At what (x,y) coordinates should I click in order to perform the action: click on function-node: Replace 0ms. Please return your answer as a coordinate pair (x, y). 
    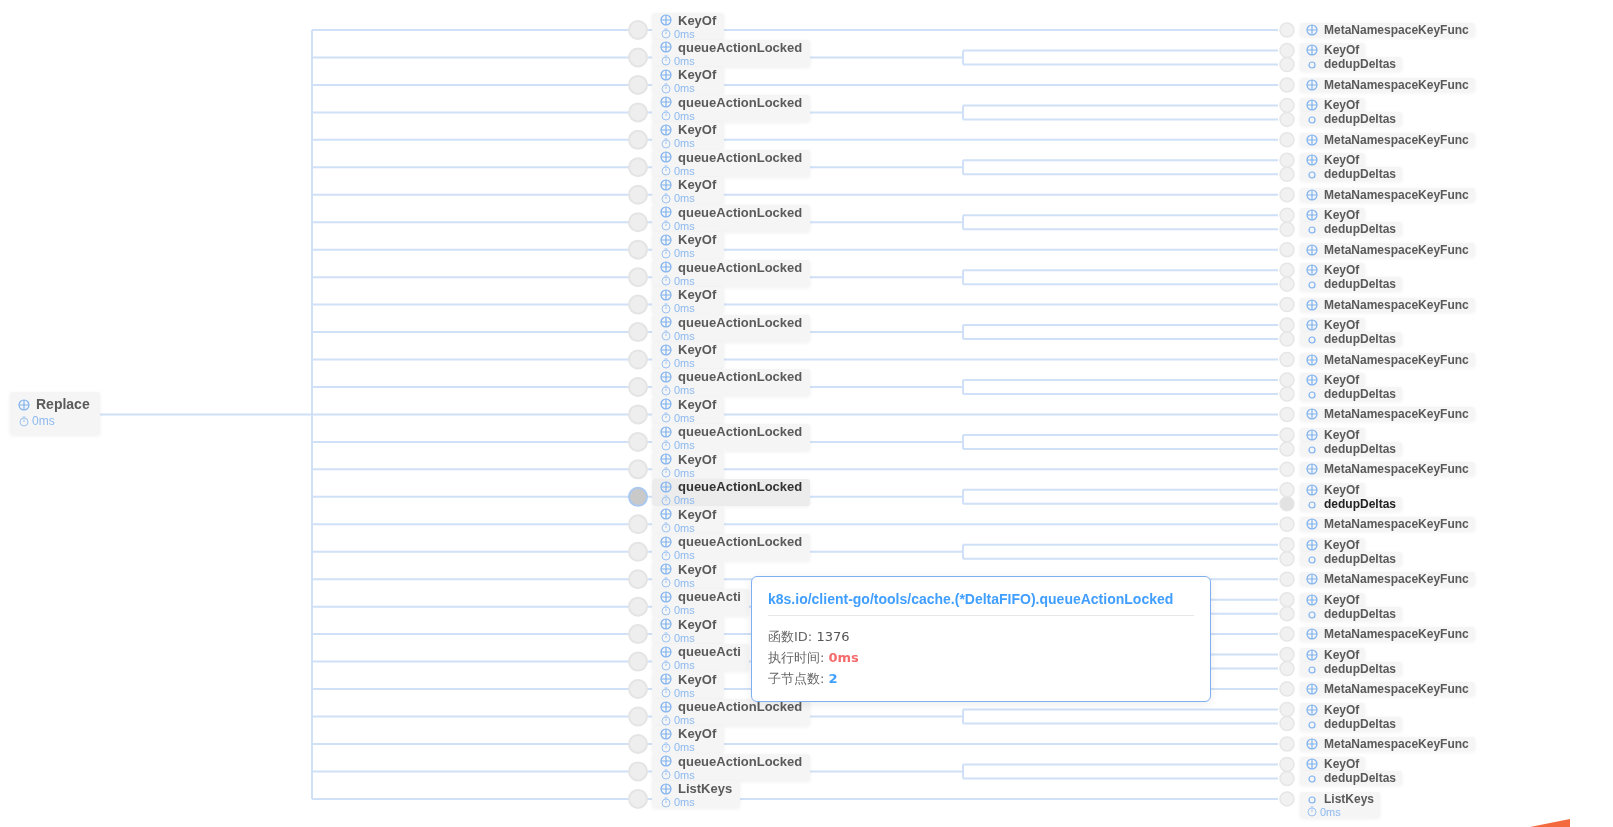
    Looking at the image, I should click on (55, 414).